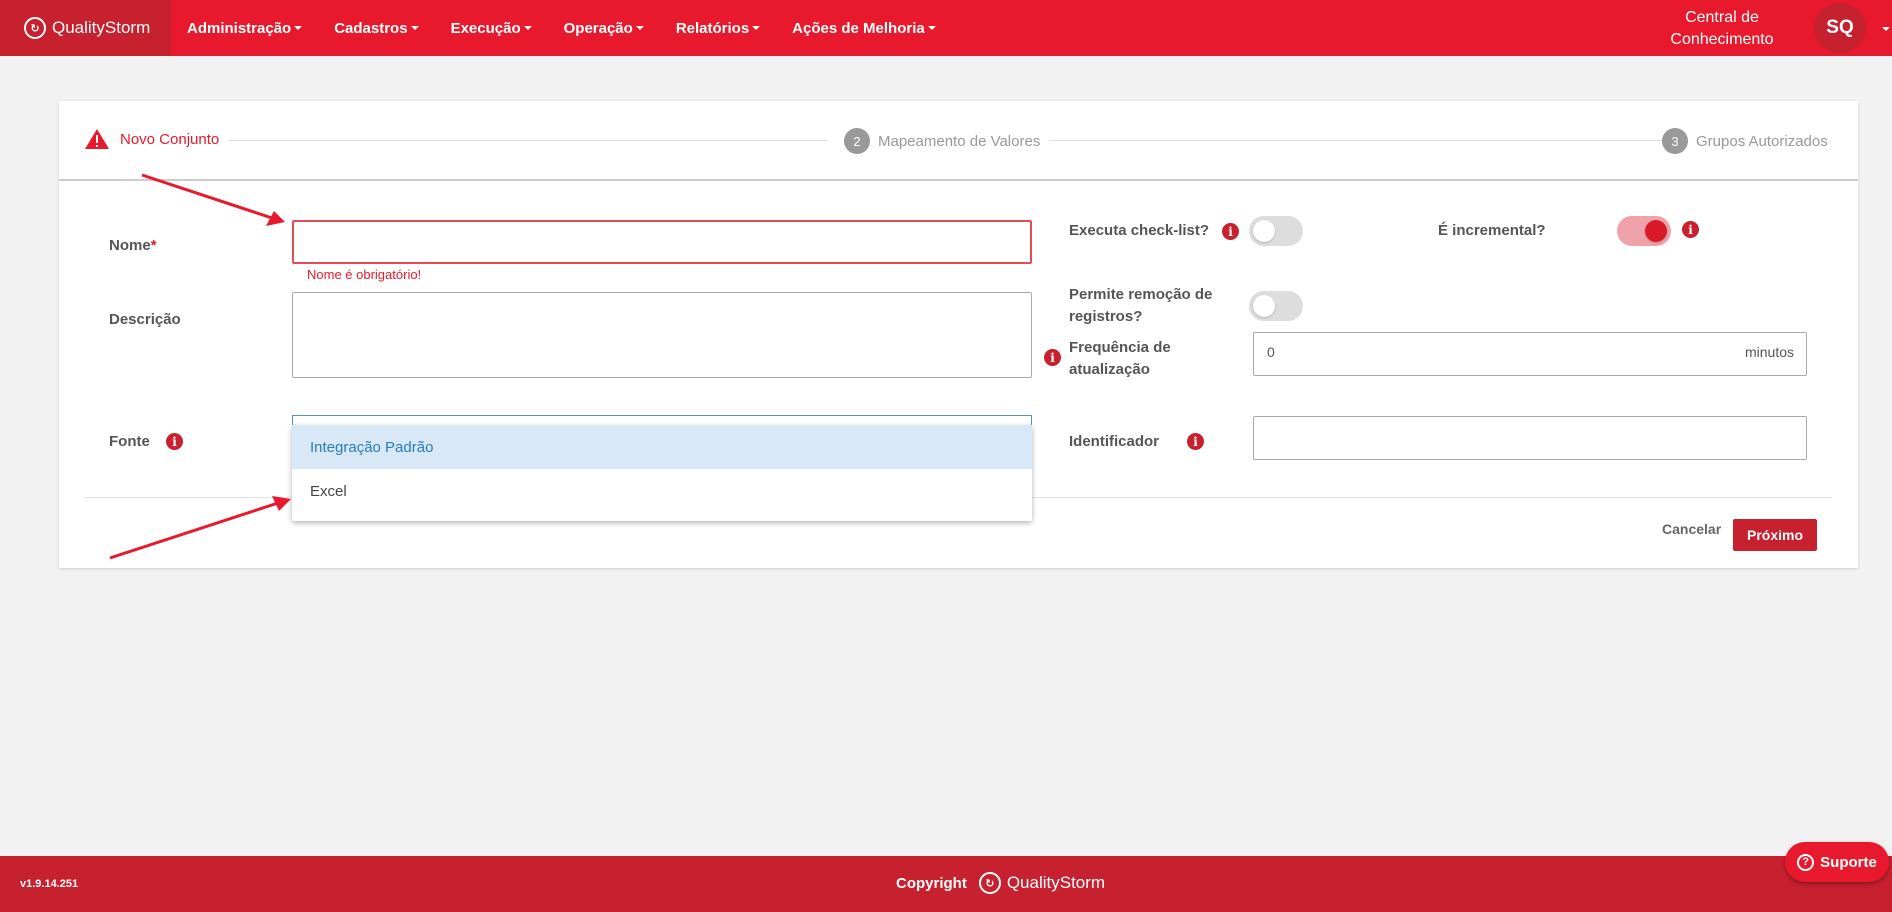 Image resolution: width=1892 pixels, height=912 pixels. Describe the element at coordinates (1886, 29) in the screenshot. I see `avatar-caret-icon` at that location.